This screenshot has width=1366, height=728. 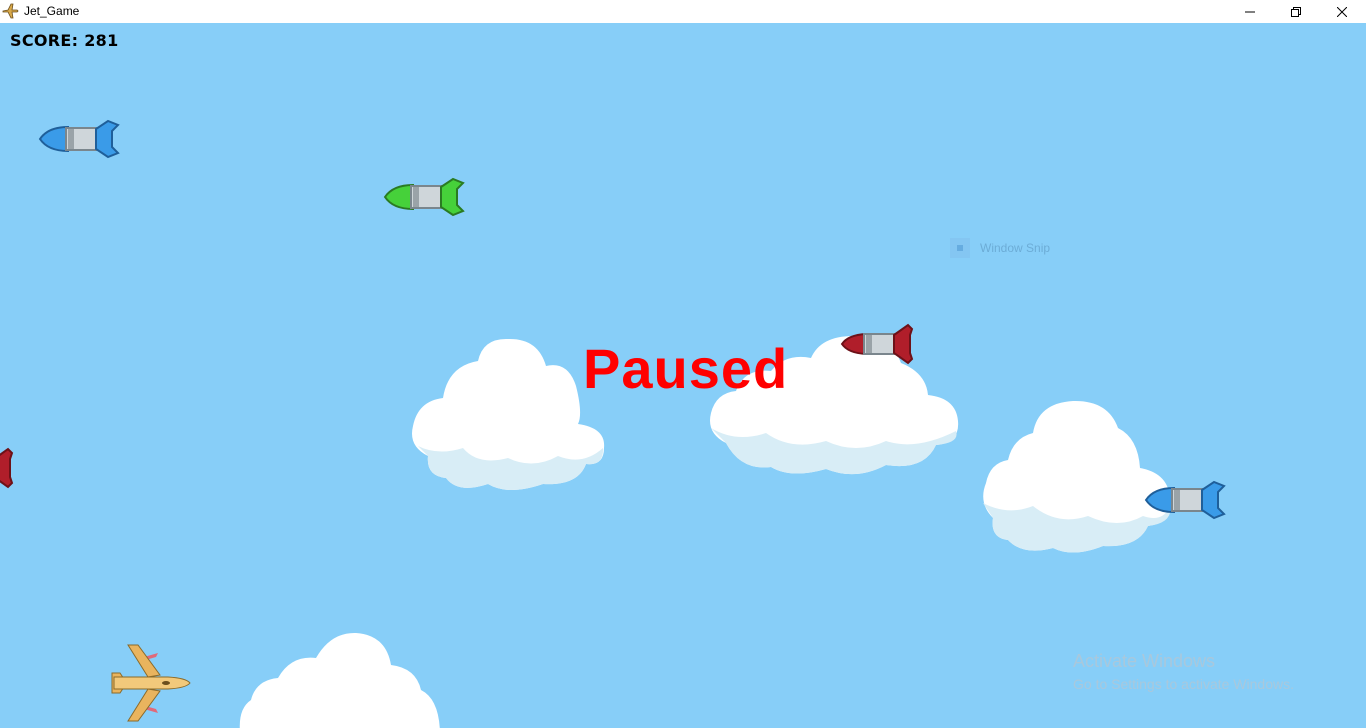 I want to click on score-label: SCORE:, so click(x=44, y=40).